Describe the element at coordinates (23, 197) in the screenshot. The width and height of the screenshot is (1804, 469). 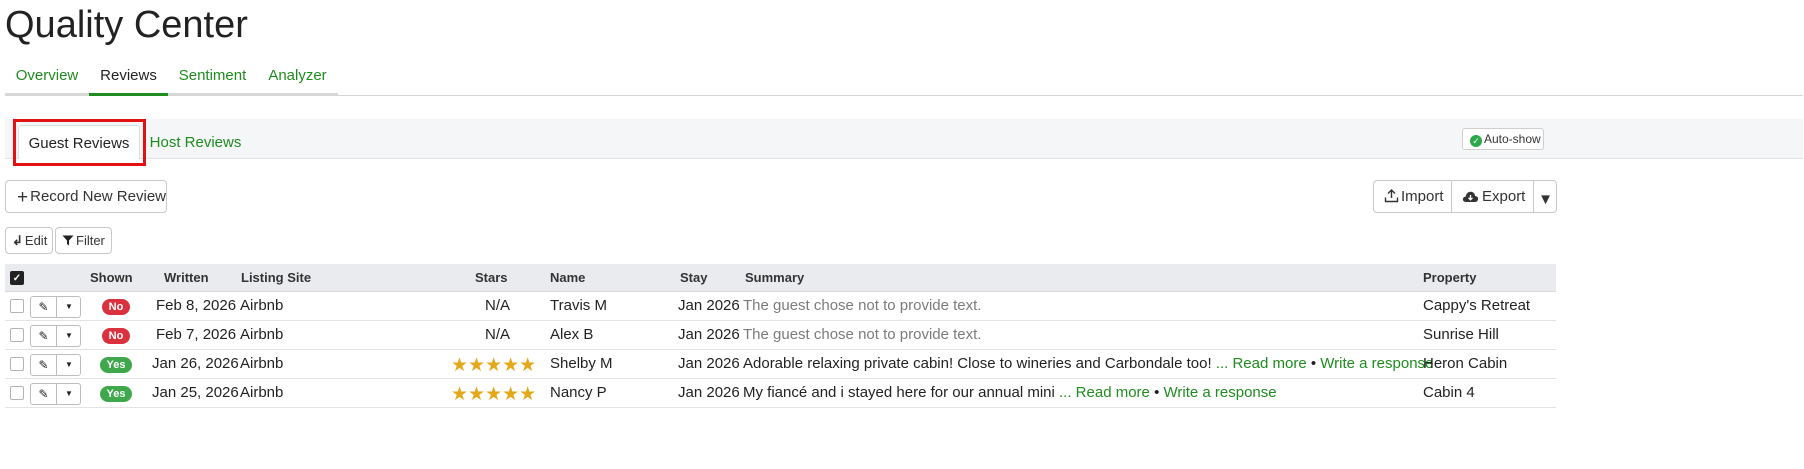
I see `plus-icon: +` at that location.